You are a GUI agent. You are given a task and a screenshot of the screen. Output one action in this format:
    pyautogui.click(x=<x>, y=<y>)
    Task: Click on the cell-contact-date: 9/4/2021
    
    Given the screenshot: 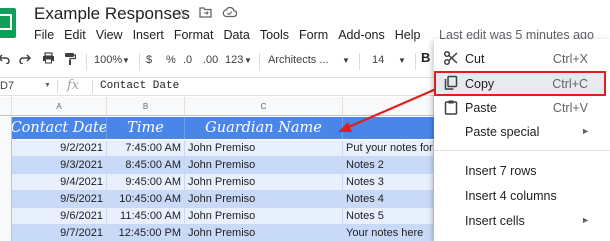 What is the action you would take?
    pyautogui.click(x=59, y=182)
    